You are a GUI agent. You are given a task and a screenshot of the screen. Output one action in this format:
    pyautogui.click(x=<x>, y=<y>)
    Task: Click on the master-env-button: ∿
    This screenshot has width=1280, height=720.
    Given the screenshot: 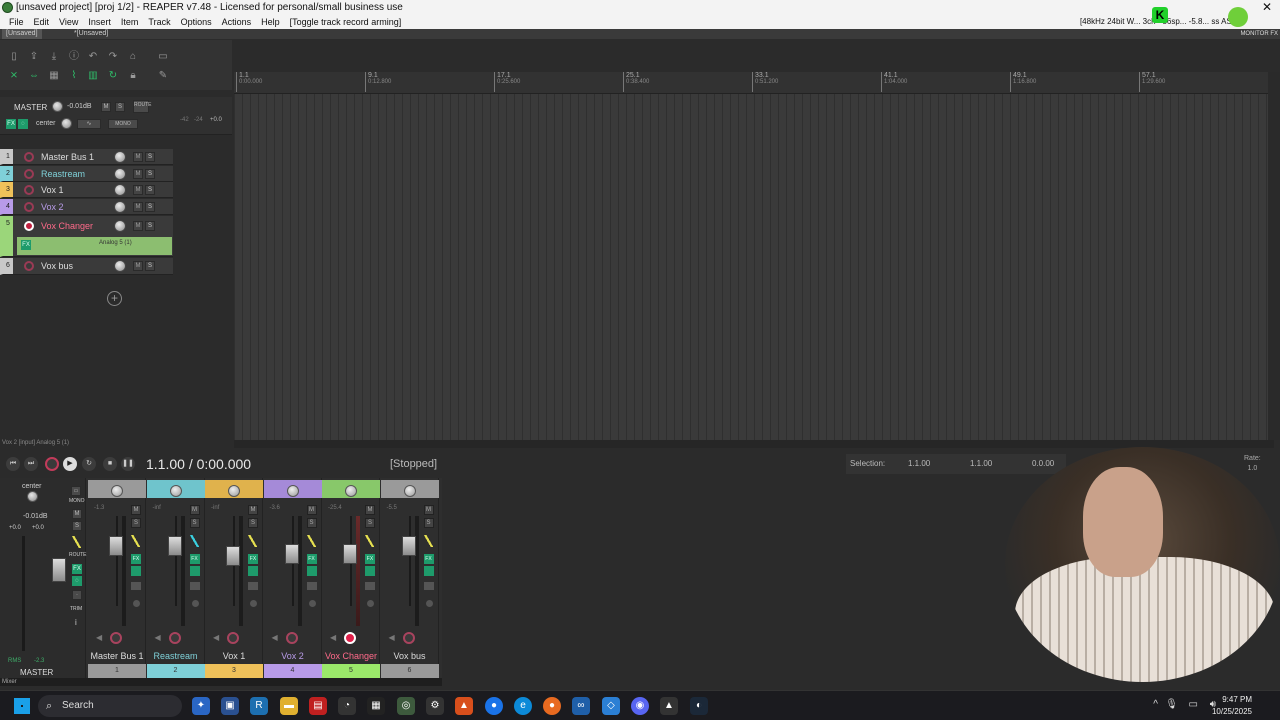 What is the action you would take?
    pyautogui.click(x=89, y=124)
    